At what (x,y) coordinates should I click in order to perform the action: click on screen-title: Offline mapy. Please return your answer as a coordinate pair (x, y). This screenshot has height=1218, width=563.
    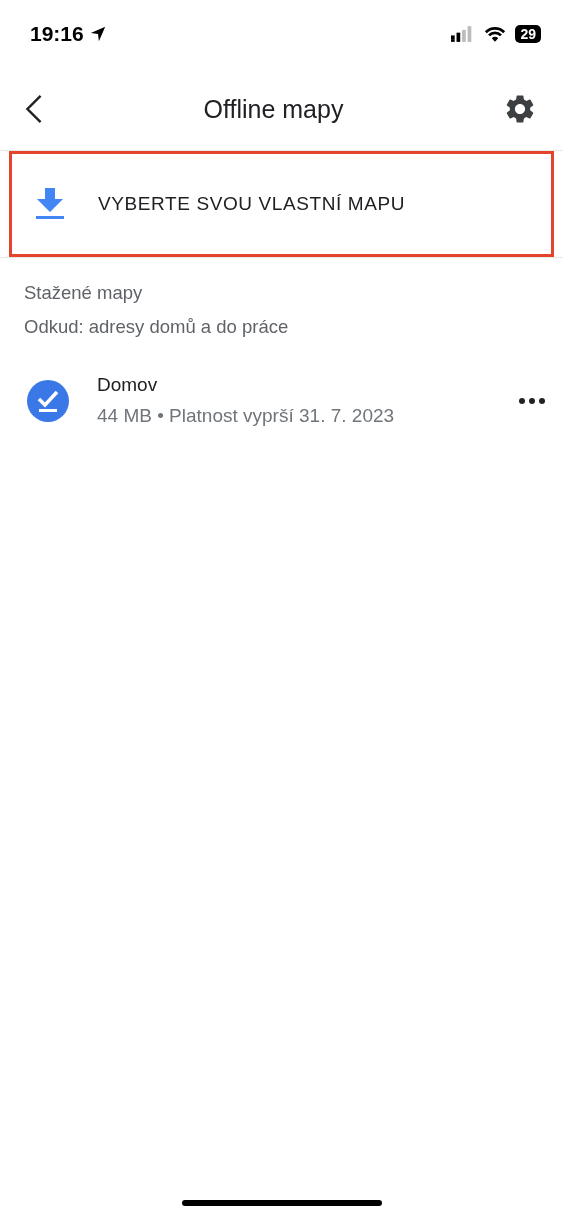
    Looking at the image, I should click on (273, 109).